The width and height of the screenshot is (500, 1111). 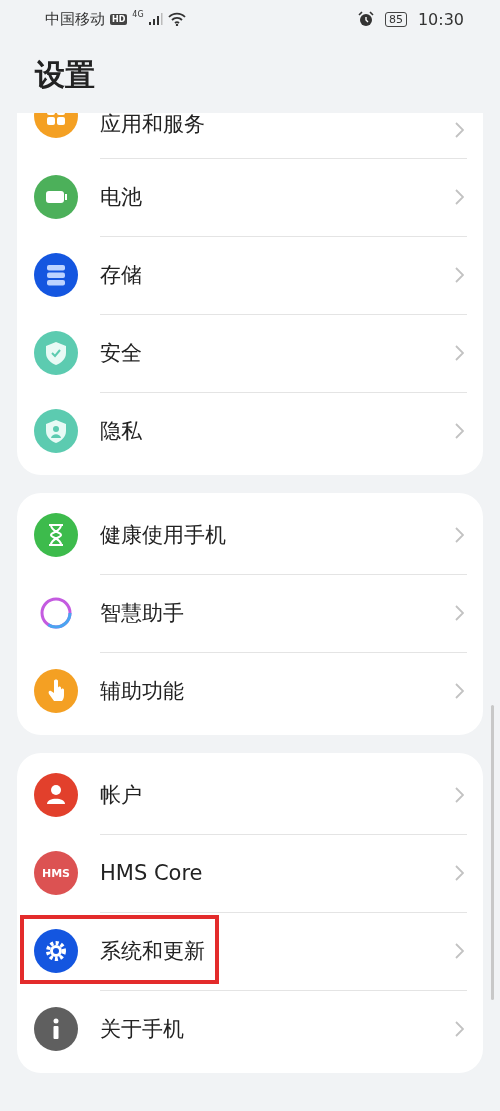 I want to click on alarm-icon, so click(x=365, y=19).